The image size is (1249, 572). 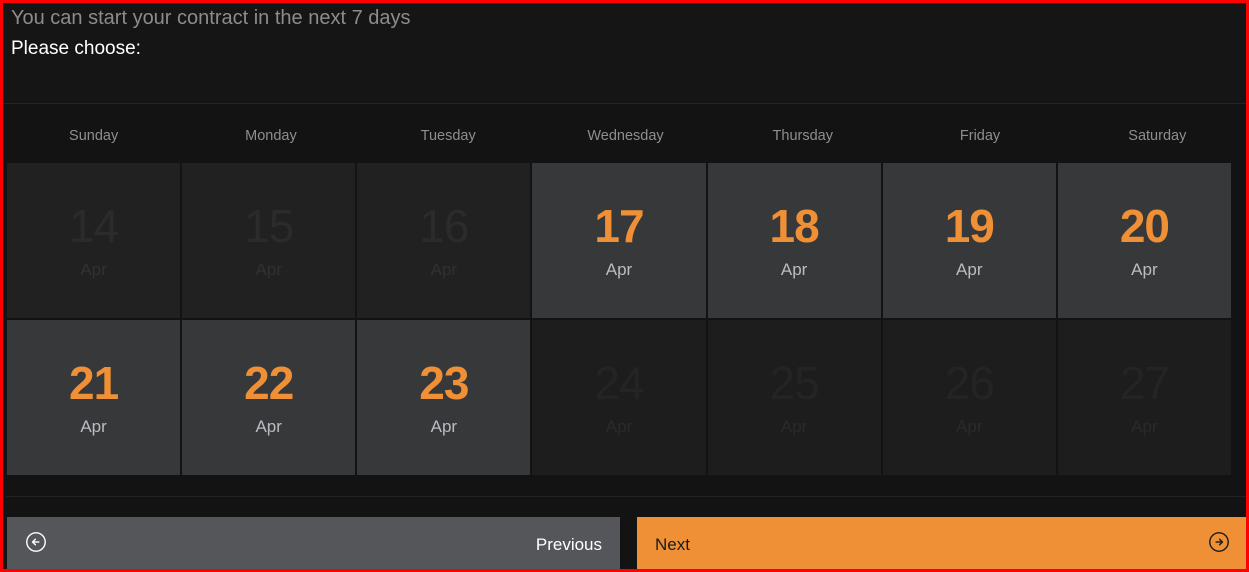 I want to click on day-cell: 14 Apr, so click(x=94, y=240).